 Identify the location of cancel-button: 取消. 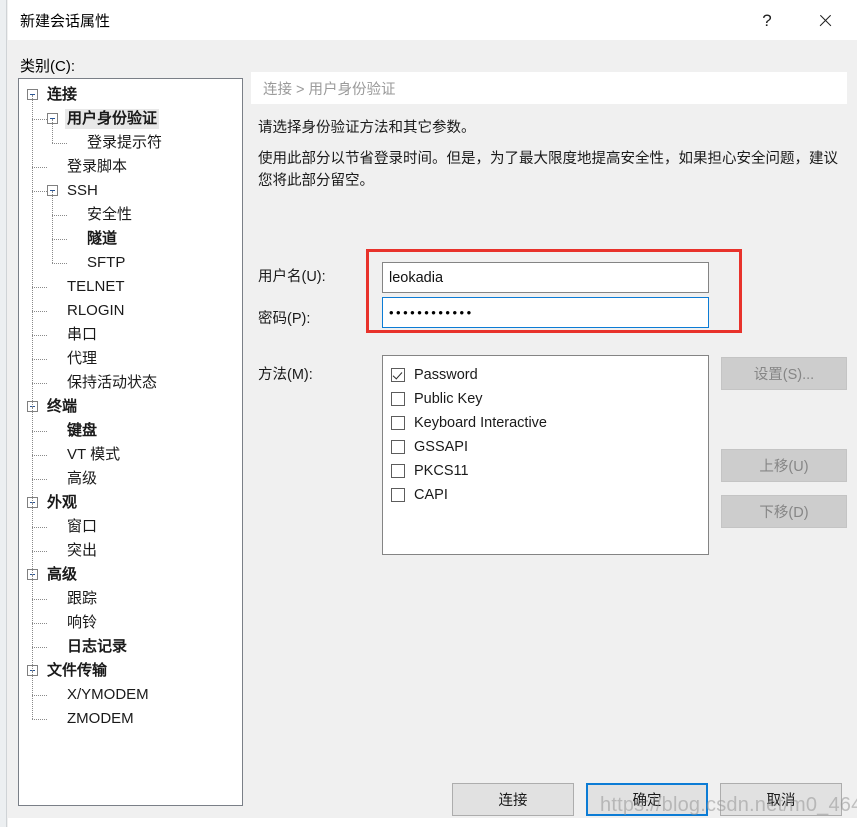
(781, 799).